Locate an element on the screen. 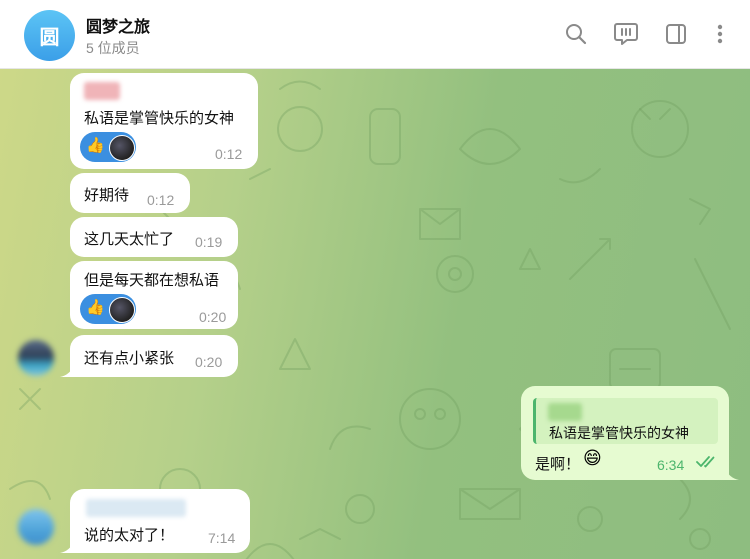 The height and width of the screenshot is (559, 750). sidebar-toggle-icon is located at coordinates (676, 34).